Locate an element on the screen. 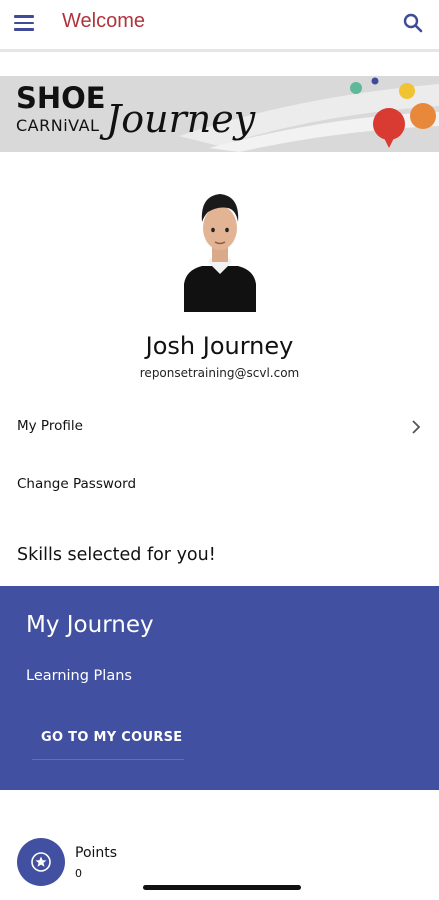 The height and width of the screenshot is (900, 439). hamburger-menu-icon is located at coordinates (27, 23).